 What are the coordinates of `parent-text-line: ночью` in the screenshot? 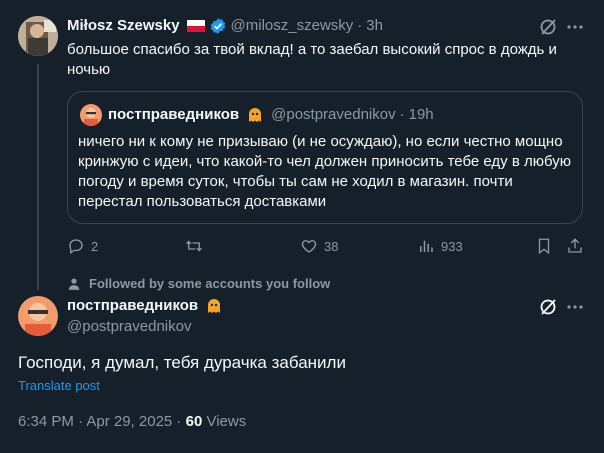 It's located at (89, 69).